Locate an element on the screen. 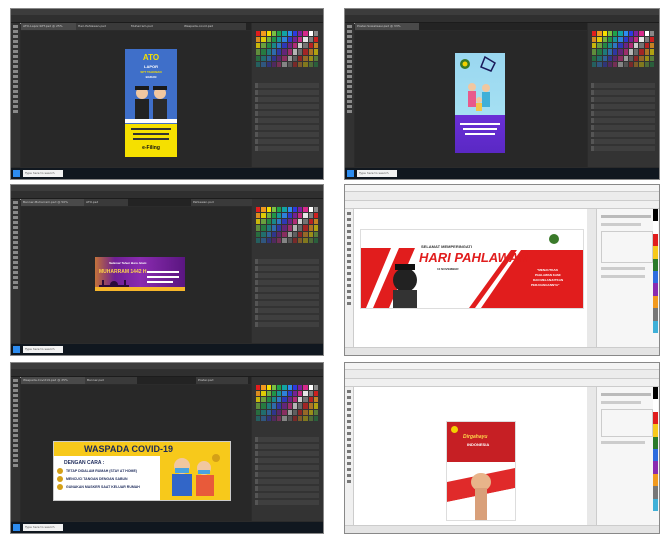  covid-title: WASPADA COVID-19 is located at coordinates (129, 449).